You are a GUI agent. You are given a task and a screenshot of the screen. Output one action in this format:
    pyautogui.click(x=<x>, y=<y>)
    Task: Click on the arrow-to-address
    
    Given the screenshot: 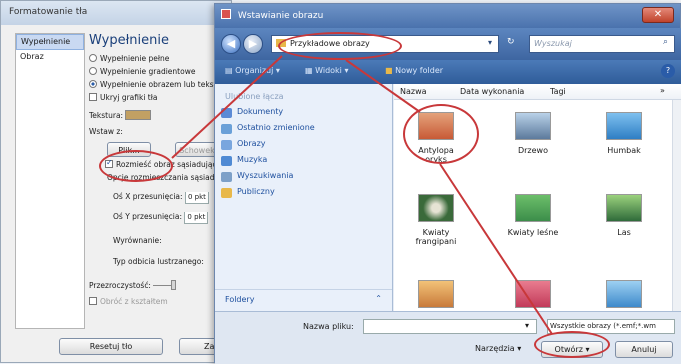 What is the action you would take?
    pyautogui.click(x=227, y=107)
    